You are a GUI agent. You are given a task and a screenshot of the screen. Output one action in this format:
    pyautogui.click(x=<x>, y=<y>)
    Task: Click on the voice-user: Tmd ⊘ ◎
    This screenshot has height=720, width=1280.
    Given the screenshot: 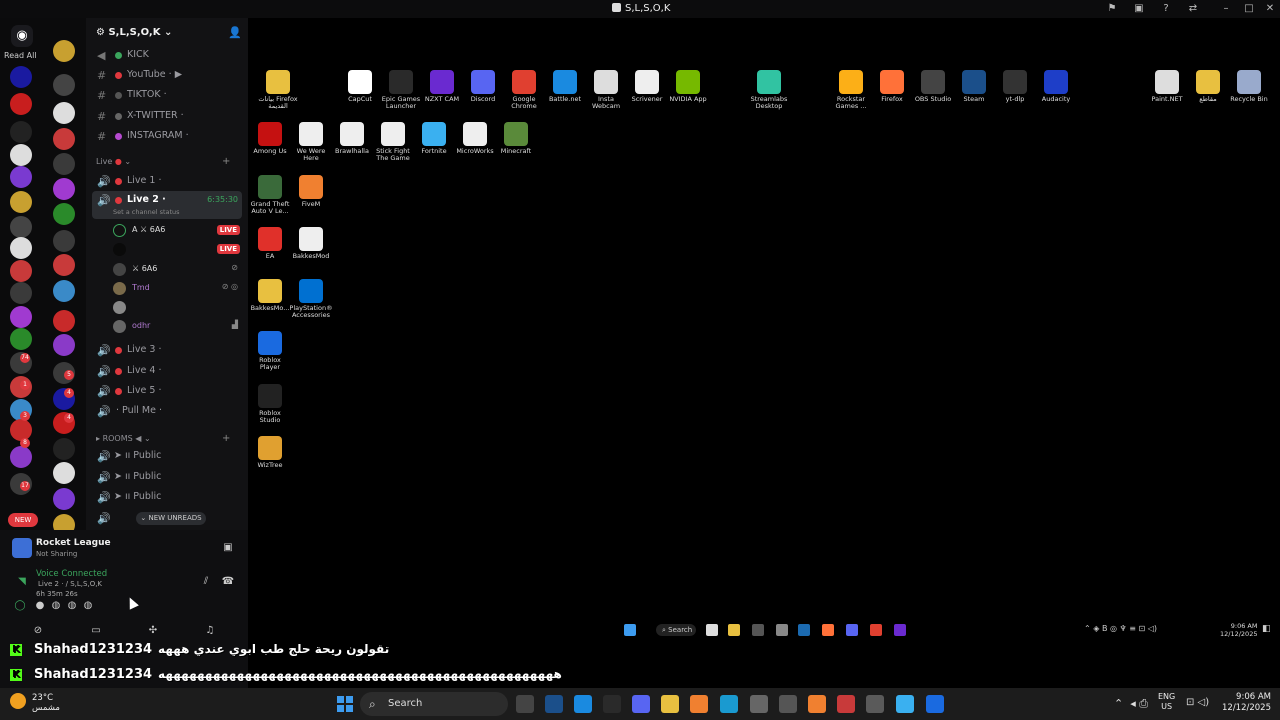 What is the action you would take?
    pyautogui.click(x=167, y=288)
    